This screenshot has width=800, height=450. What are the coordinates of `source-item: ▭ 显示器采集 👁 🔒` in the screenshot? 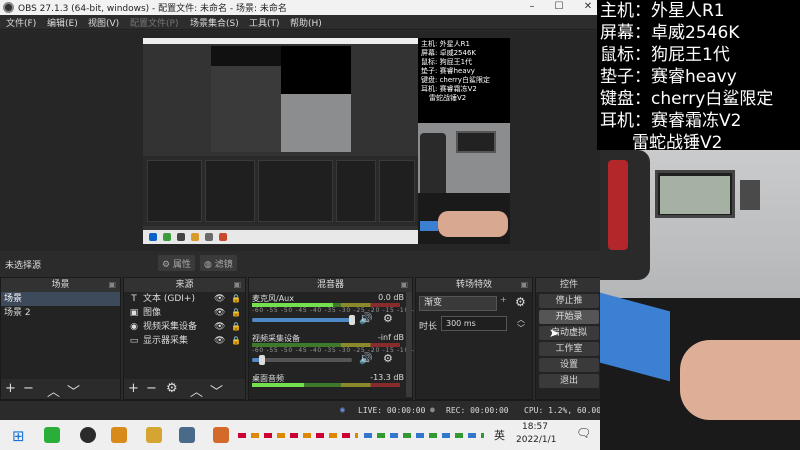 It's located at (184, 341).